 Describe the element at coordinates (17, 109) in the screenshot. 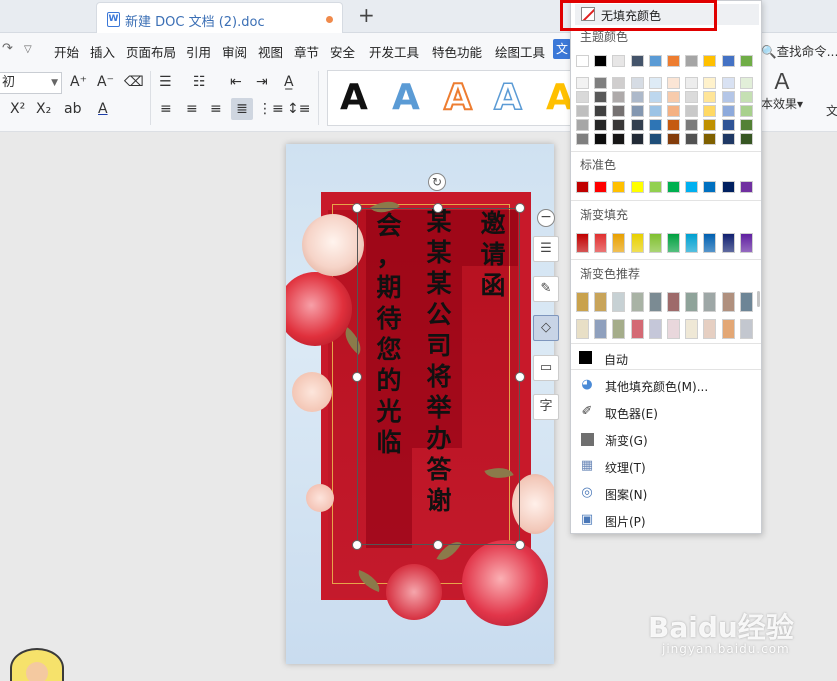

I see `superscript-icon: X²` at that location.